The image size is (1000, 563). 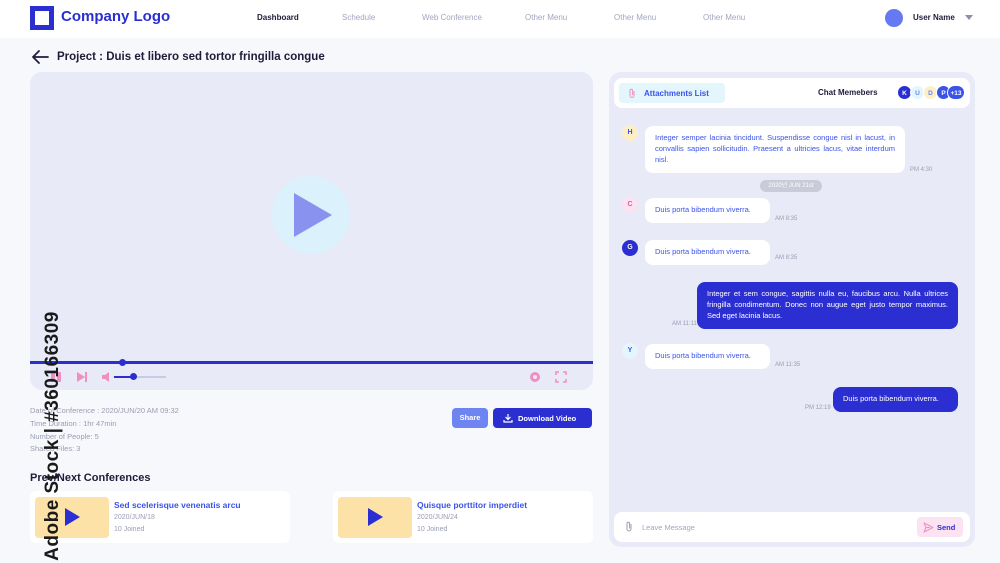 What do you see at coordinates (684, 324) in the screenshot?
I see `message-time: AM 11:11` at bounding box center [684, 324].